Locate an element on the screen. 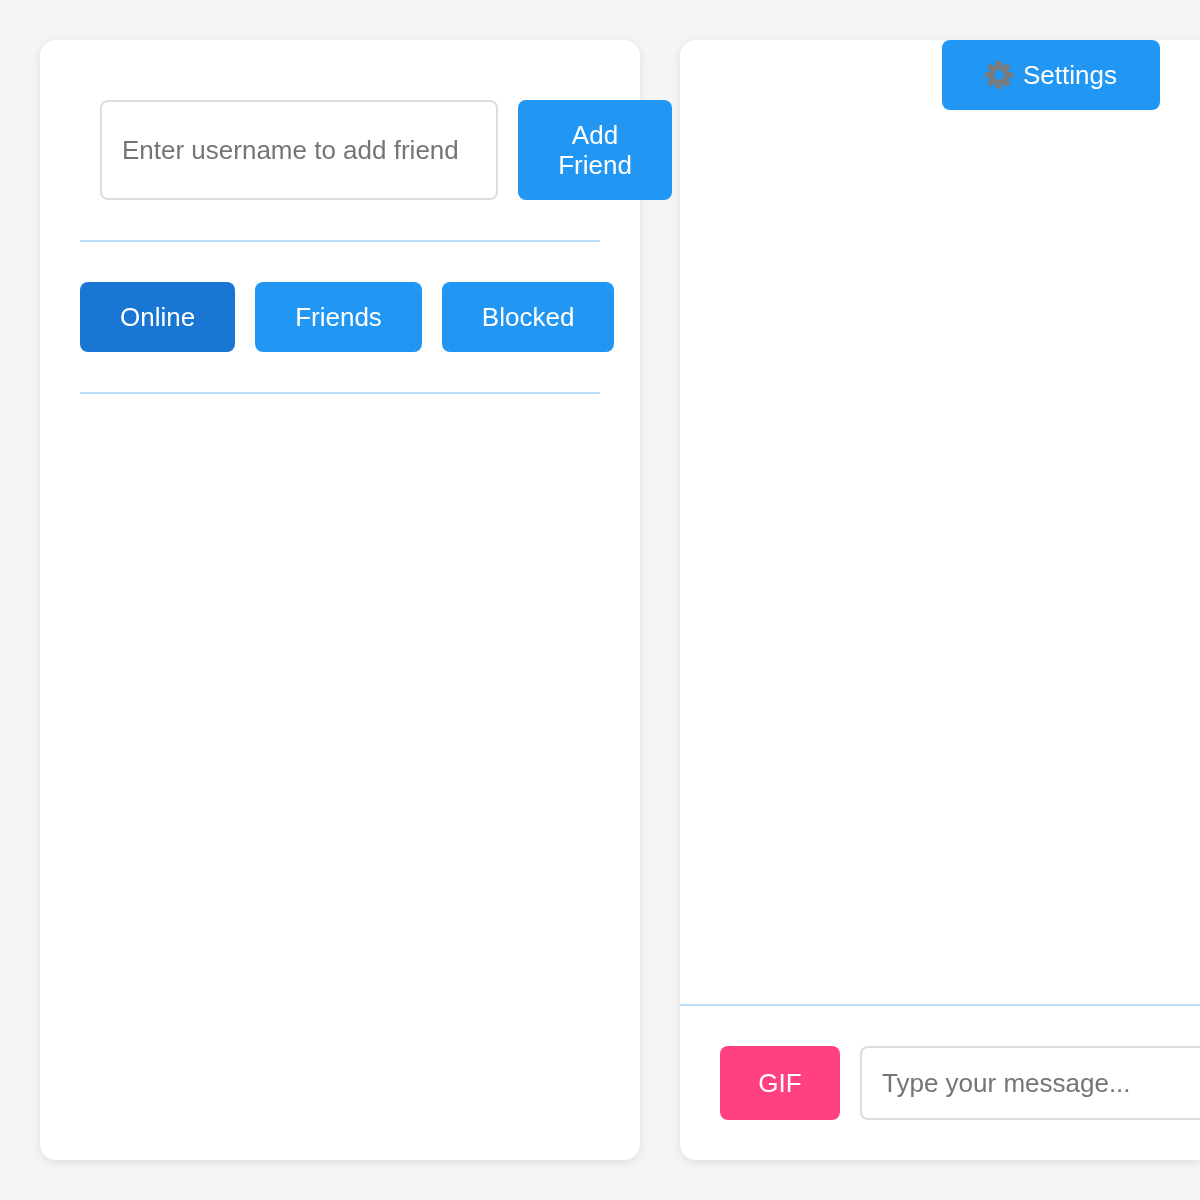 The width and height of the screenshot is (1200, 1200). tab: Blocked is located at coordinates (528, 317).